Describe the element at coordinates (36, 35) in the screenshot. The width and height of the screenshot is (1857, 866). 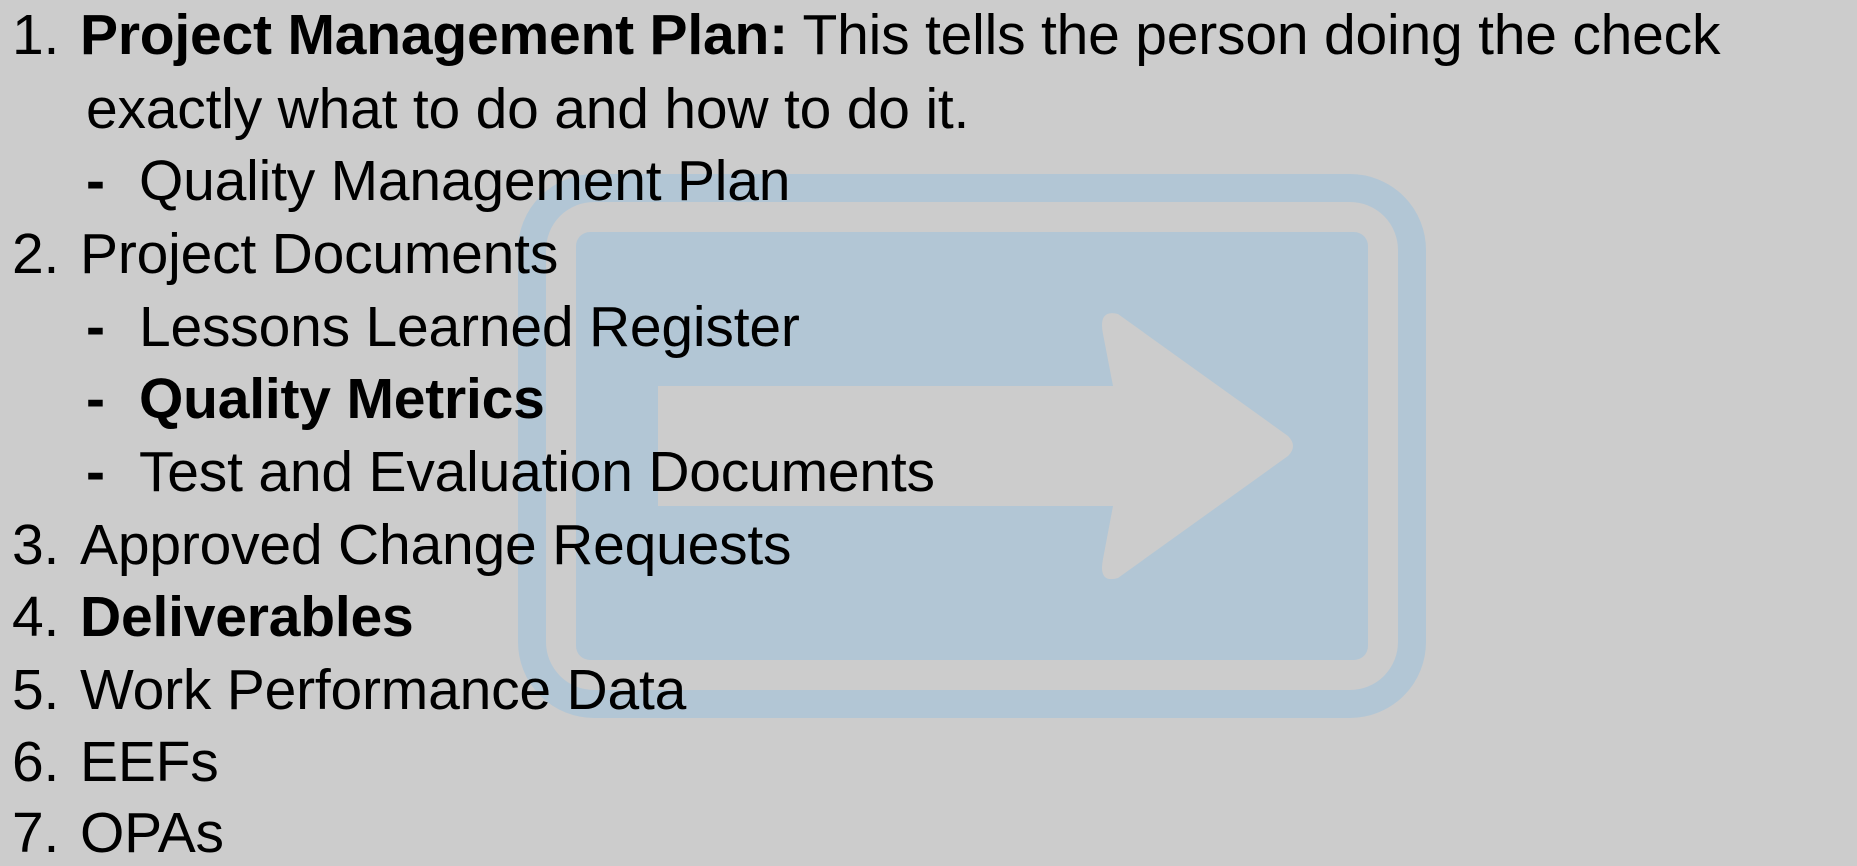
I see `list-number: 1.` at that location.